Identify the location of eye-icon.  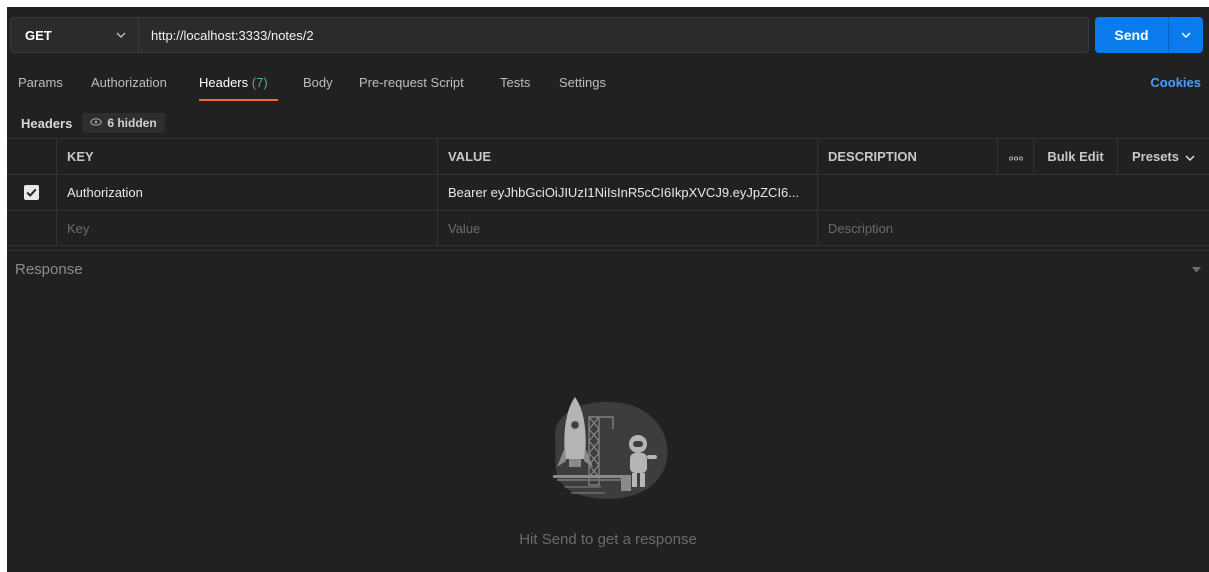
(96, 123).